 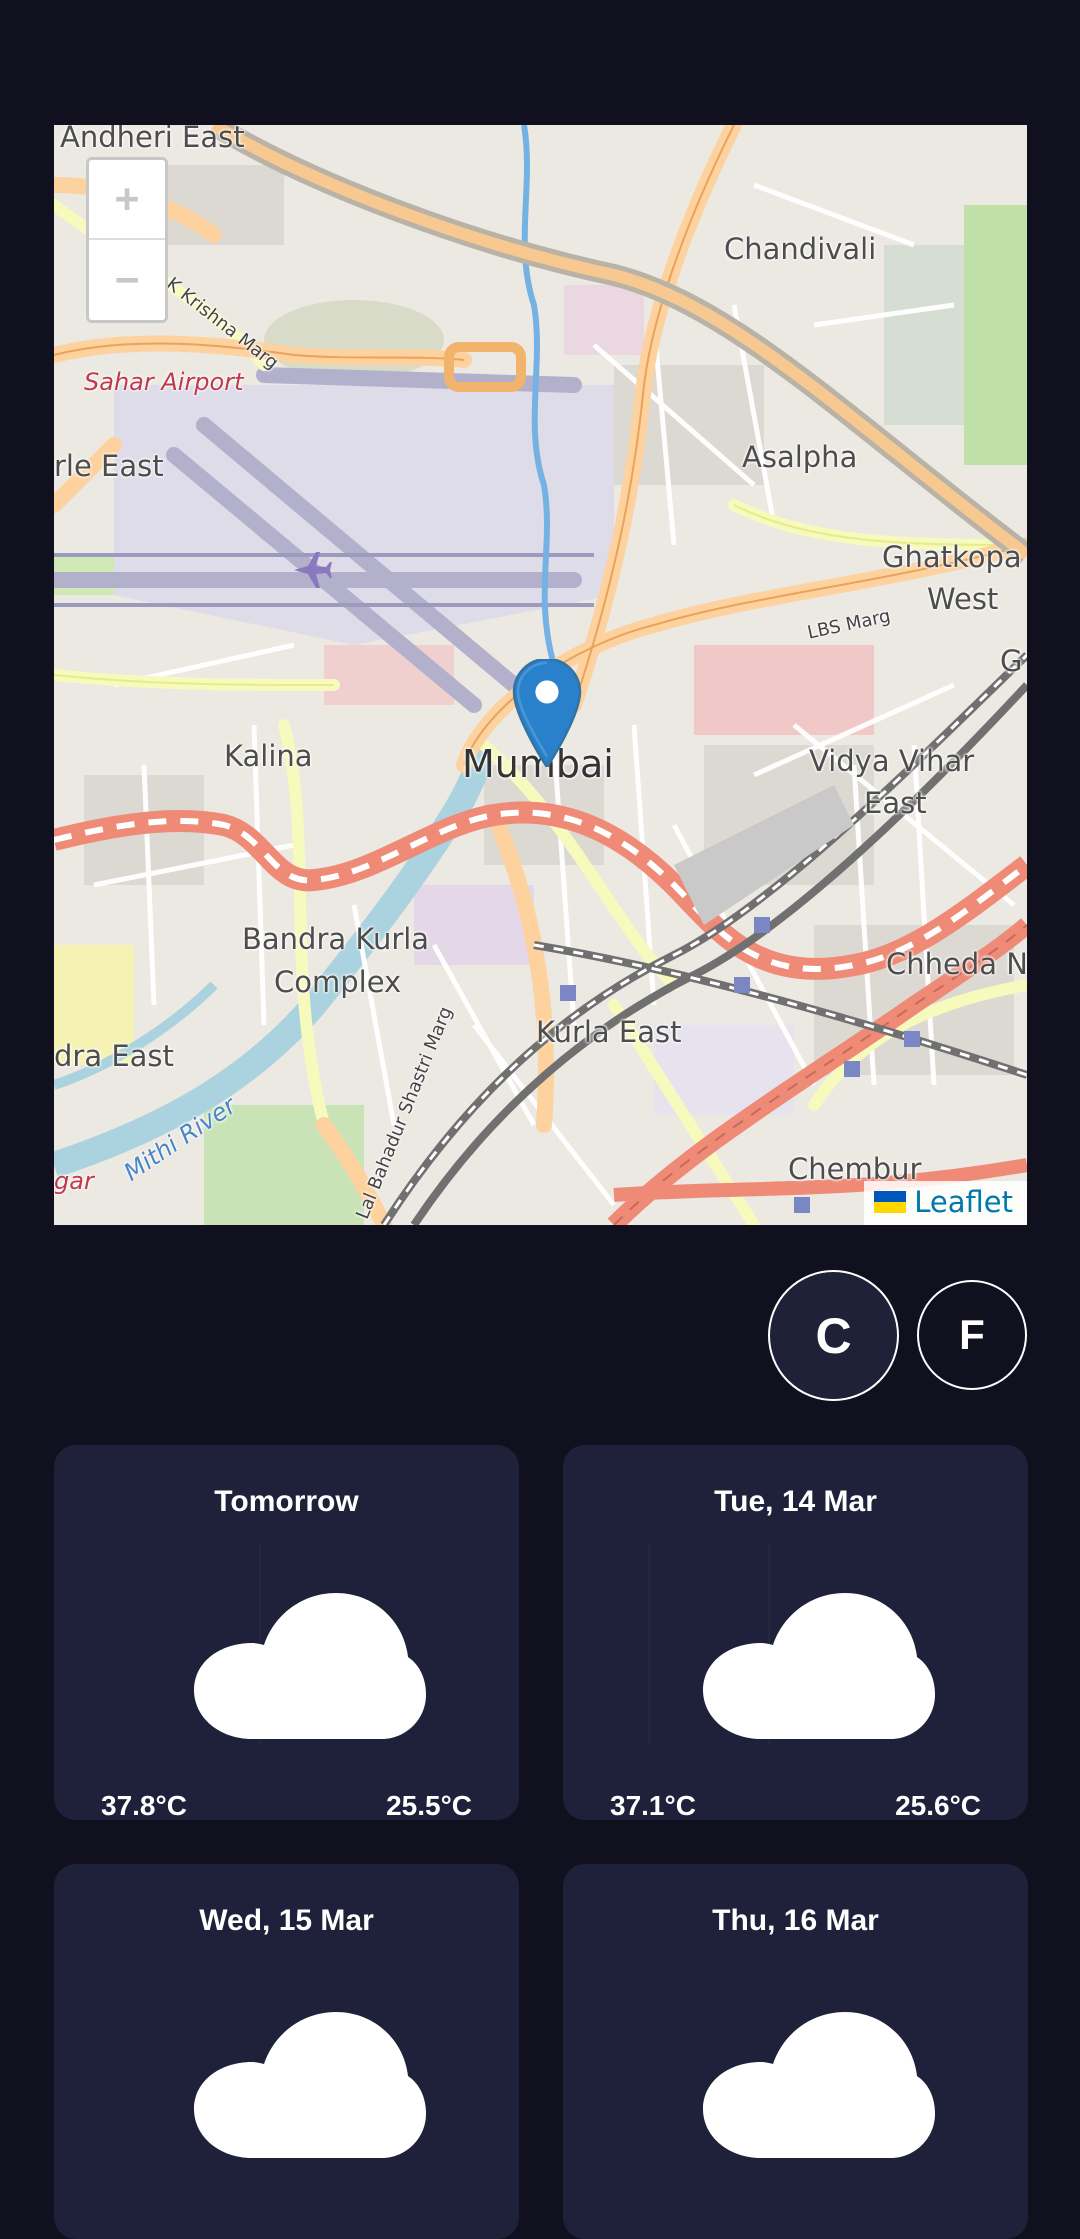 I want to click on ukraine-flag-icon, so click(x=890, y=1202).